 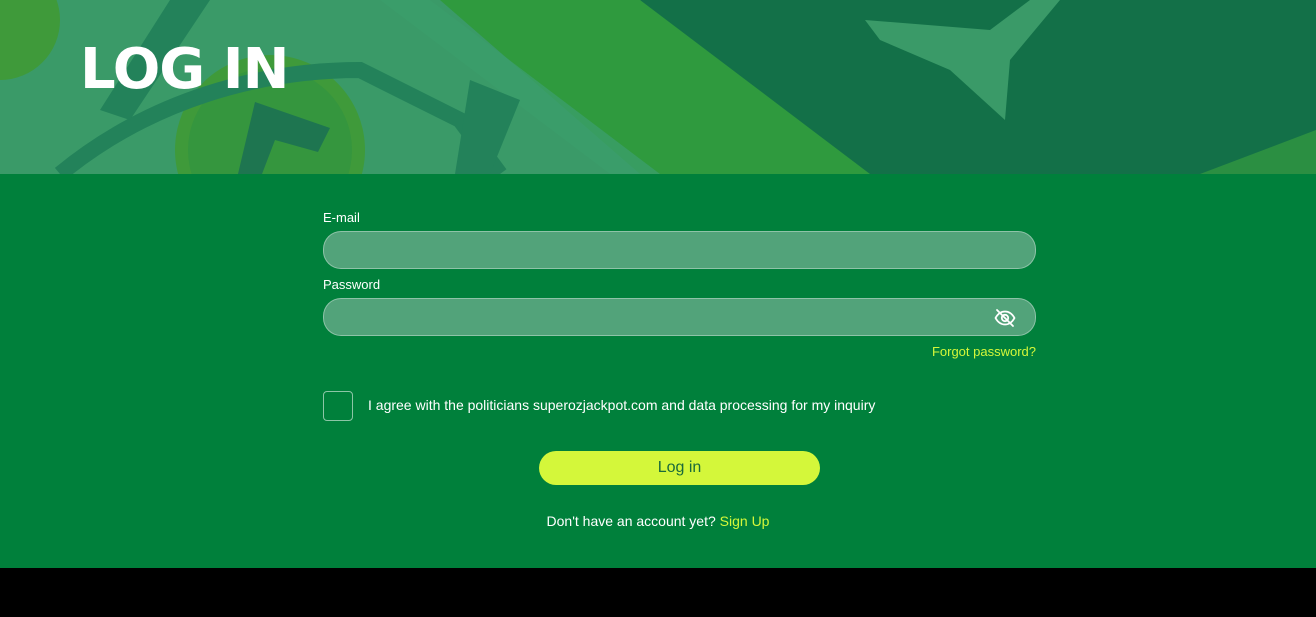 I want to click on email-field-wrapper, so click(x=679, y=250).